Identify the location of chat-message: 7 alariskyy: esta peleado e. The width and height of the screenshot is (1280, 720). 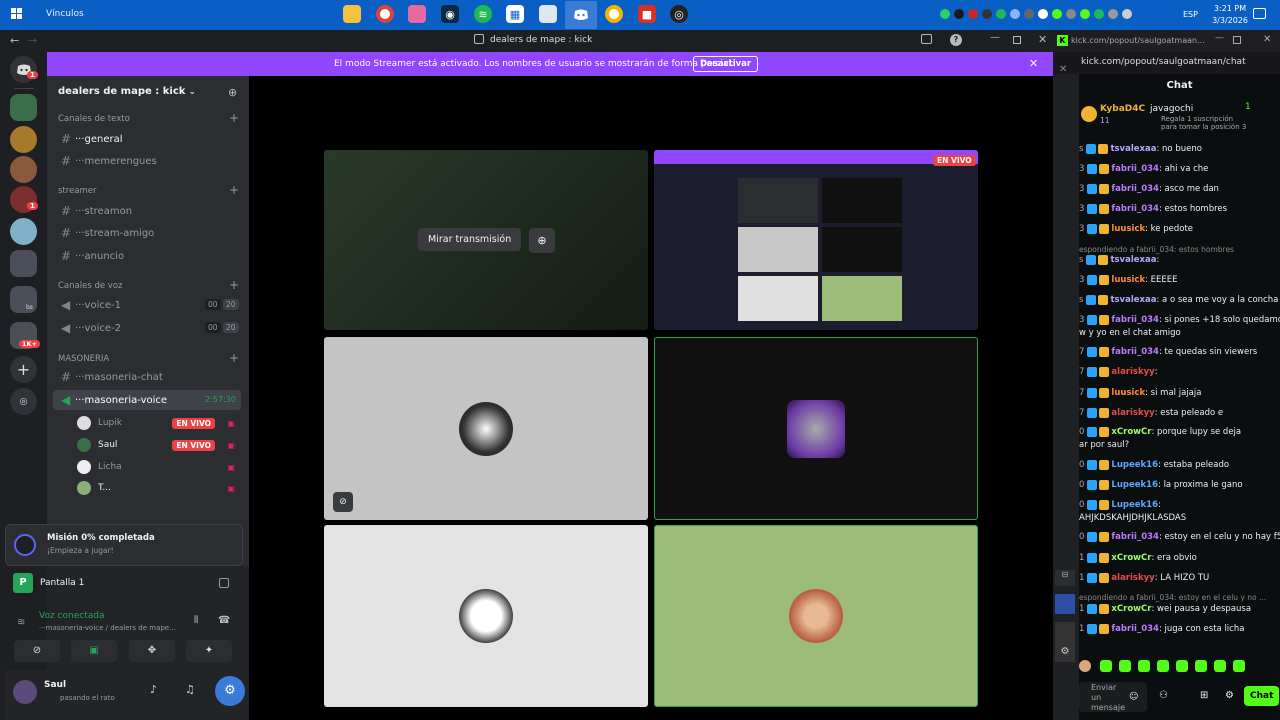
(1179, 413).